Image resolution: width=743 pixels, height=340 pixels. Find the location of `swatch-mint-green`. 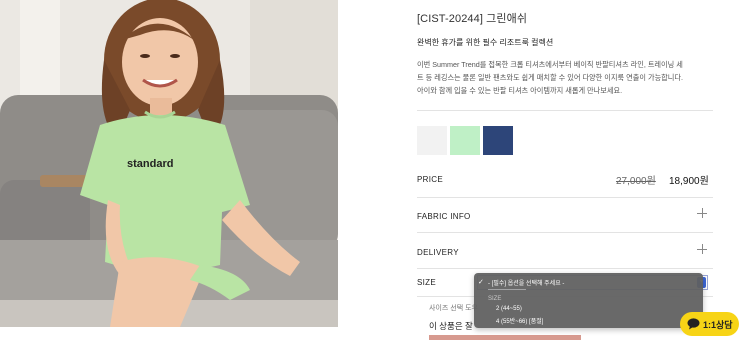

swatch-mint-green is located at coordinates (465, 140).